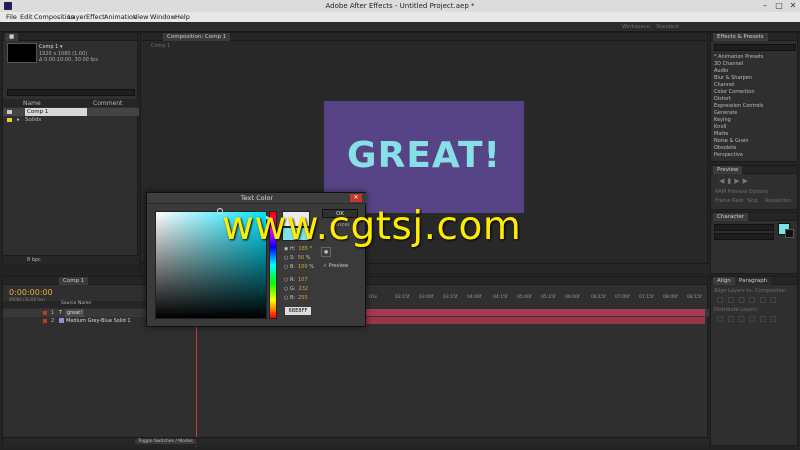  What do you see at coordinates (722, 99) in the screenshot?
I see `effects-item: Distort` at bounding box center [722, 99].